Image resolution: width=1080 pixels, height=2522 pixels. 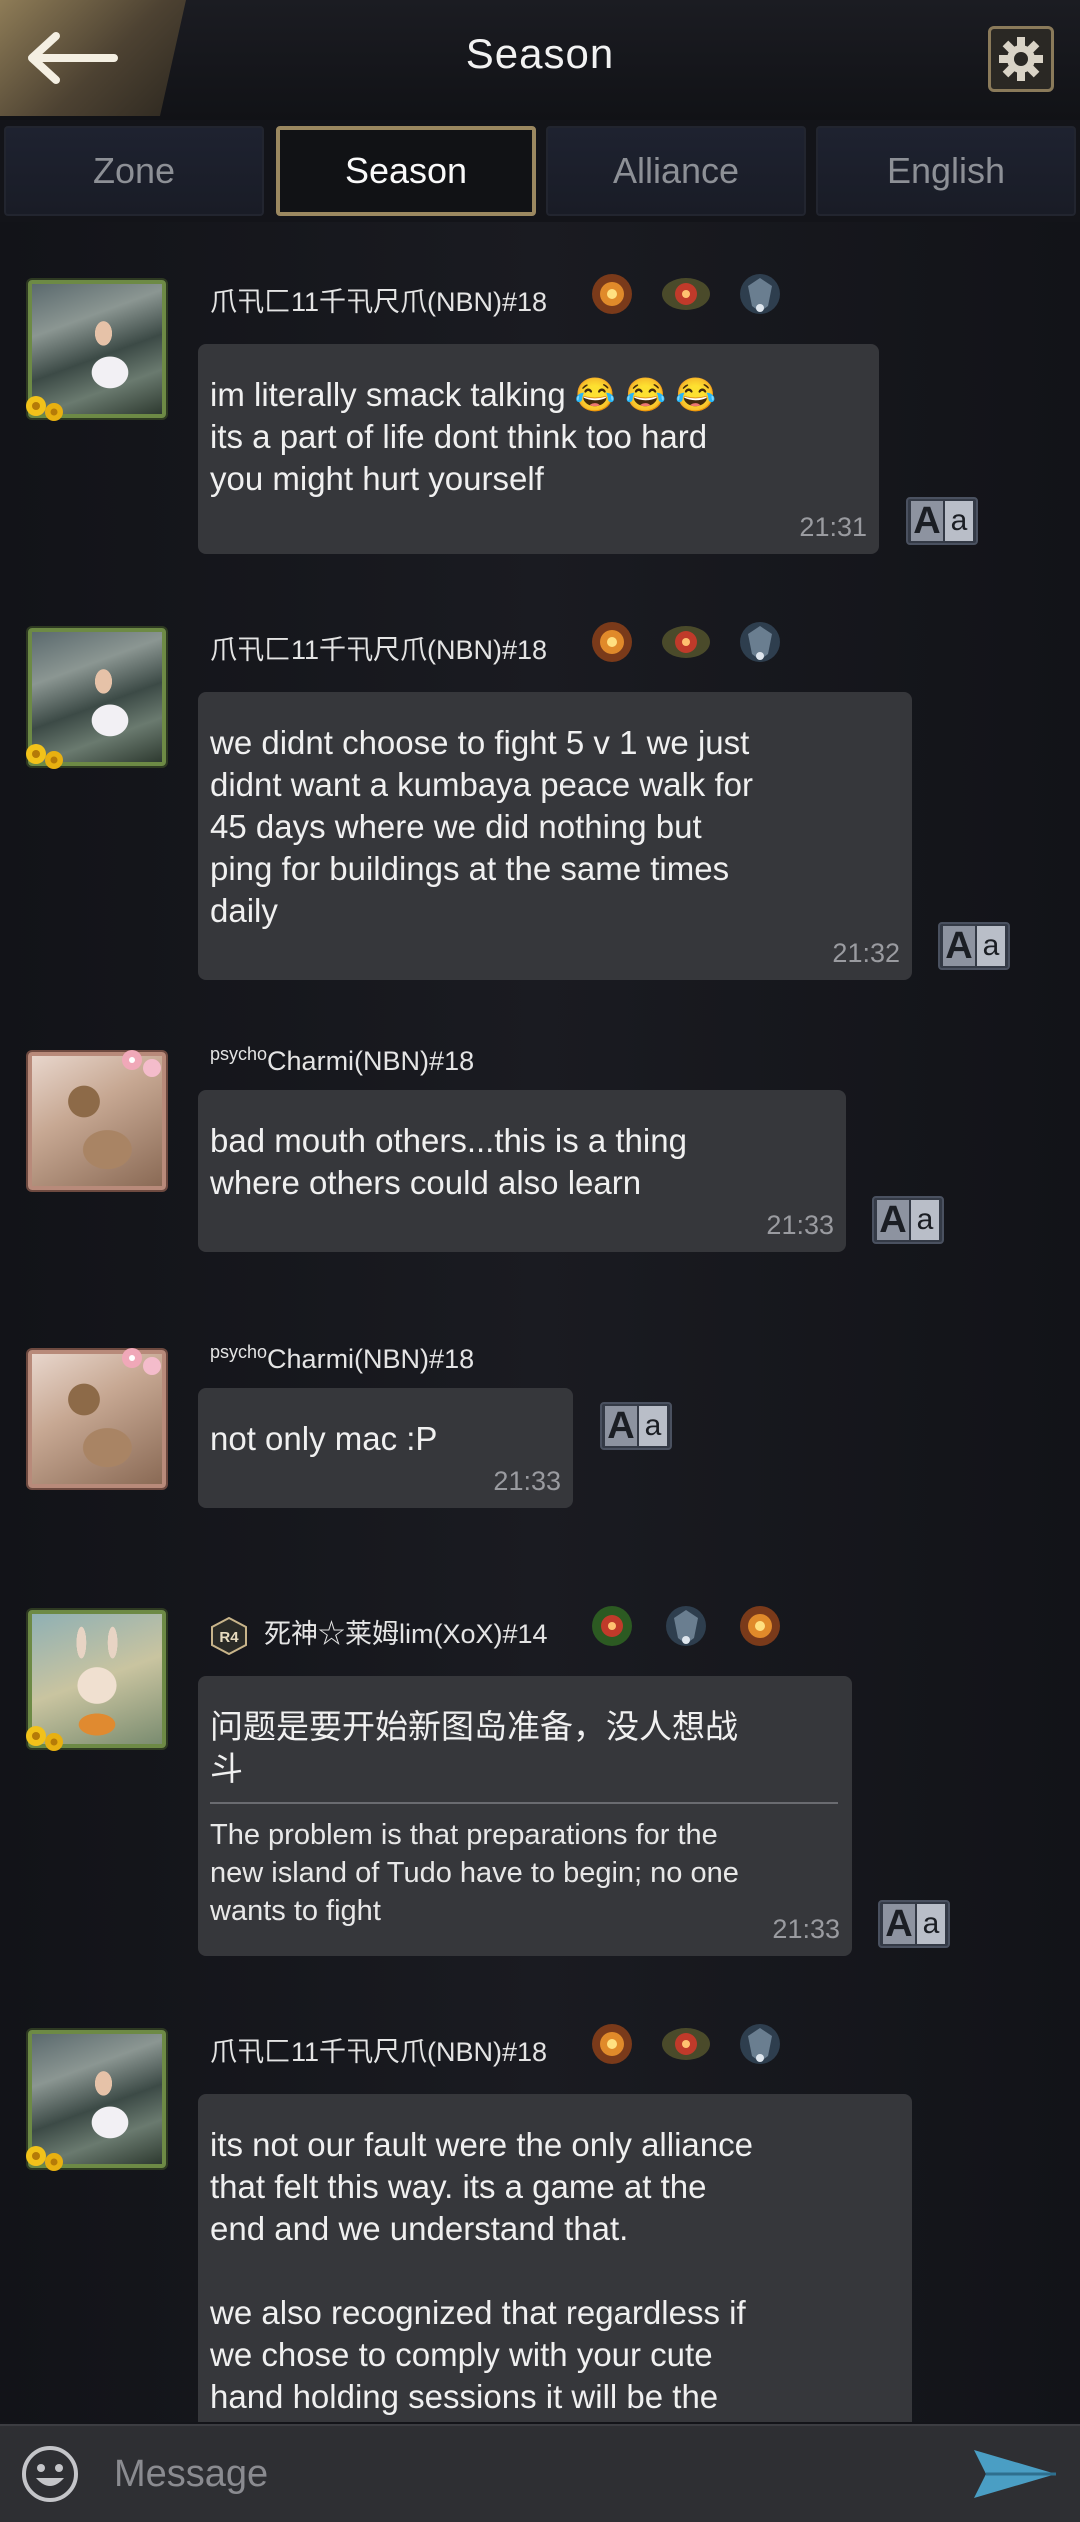 I want to click on tab-zone-label: Zone, so click(x=134, y=170).